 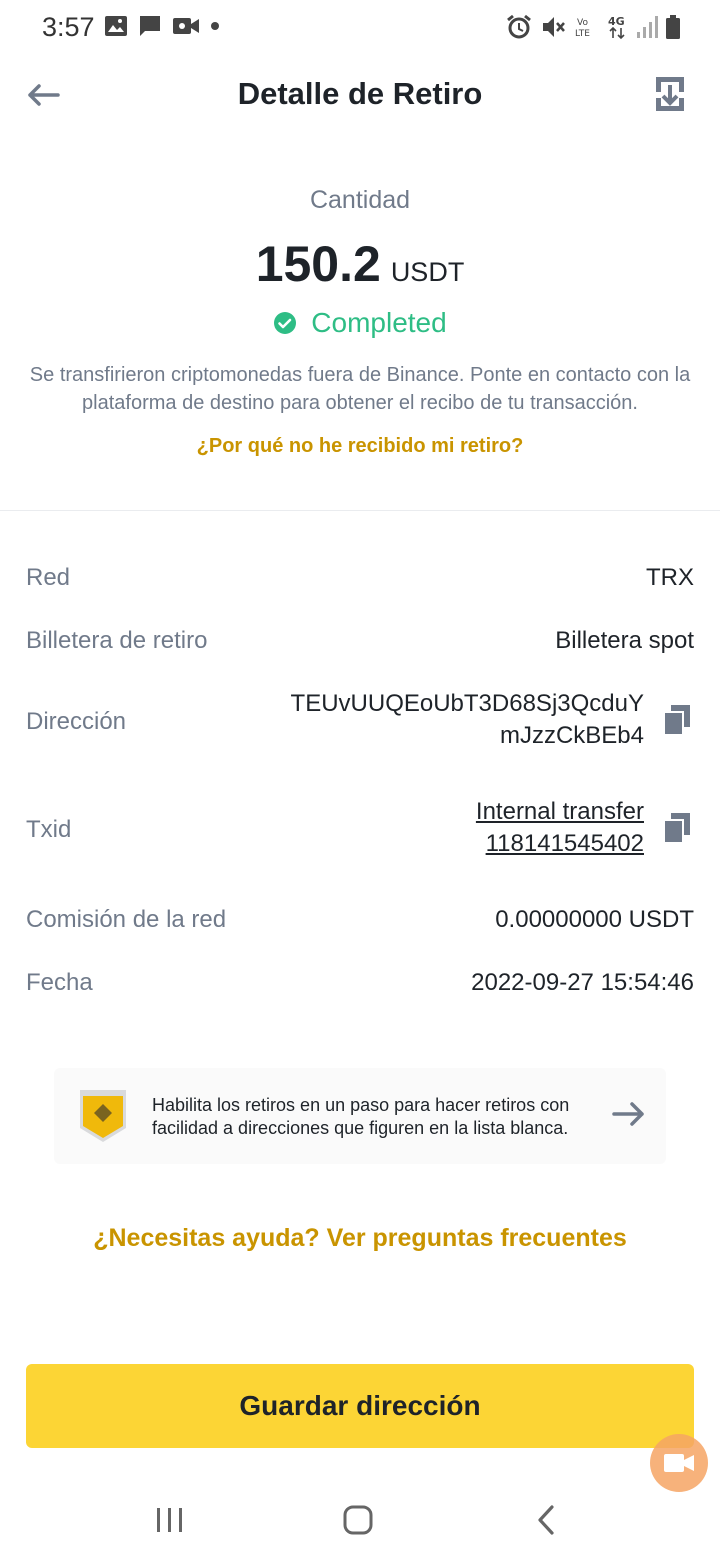 I want to click on recent-apps-icon, so click(x=169, y=1520).